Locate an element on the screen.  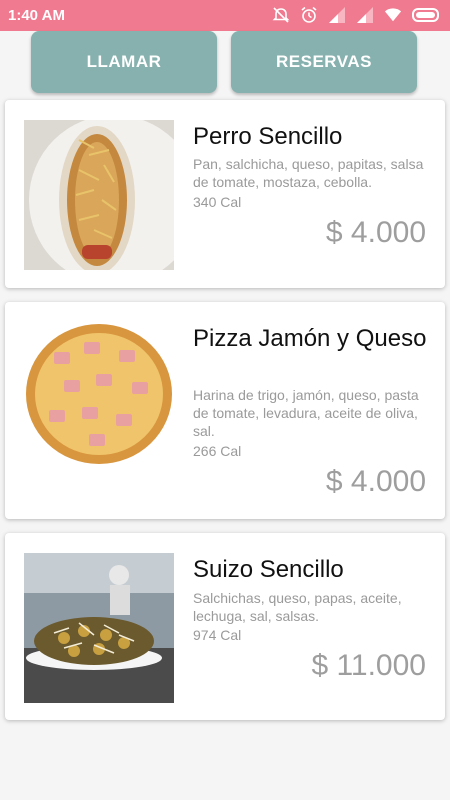
item-title: Suizo Sencillo is located at coordinates (268, 569).